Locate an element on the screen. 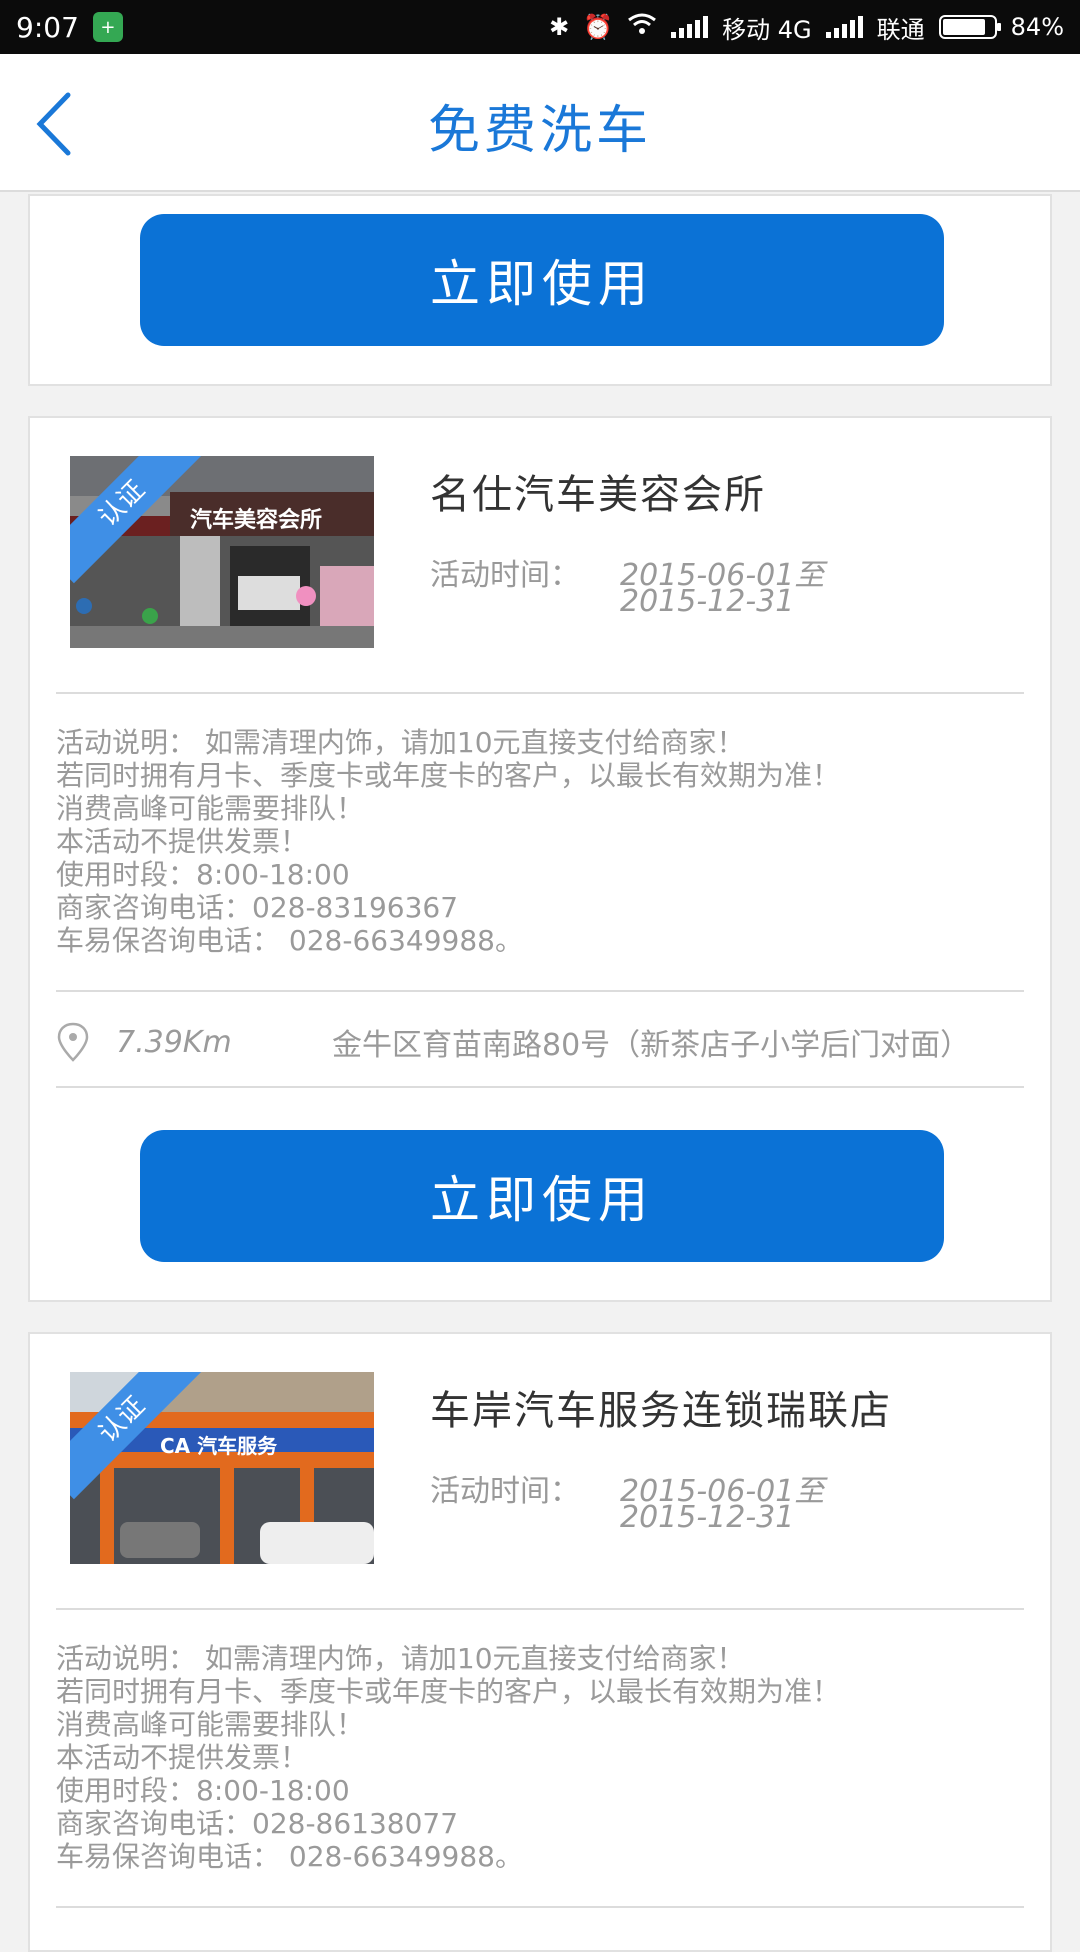 The width and height of the screenshot is (1080, 1952). address-text: 金牛区育苗南路80号（新茶店子小学后门对面） is located at coordinates (651, 1045).